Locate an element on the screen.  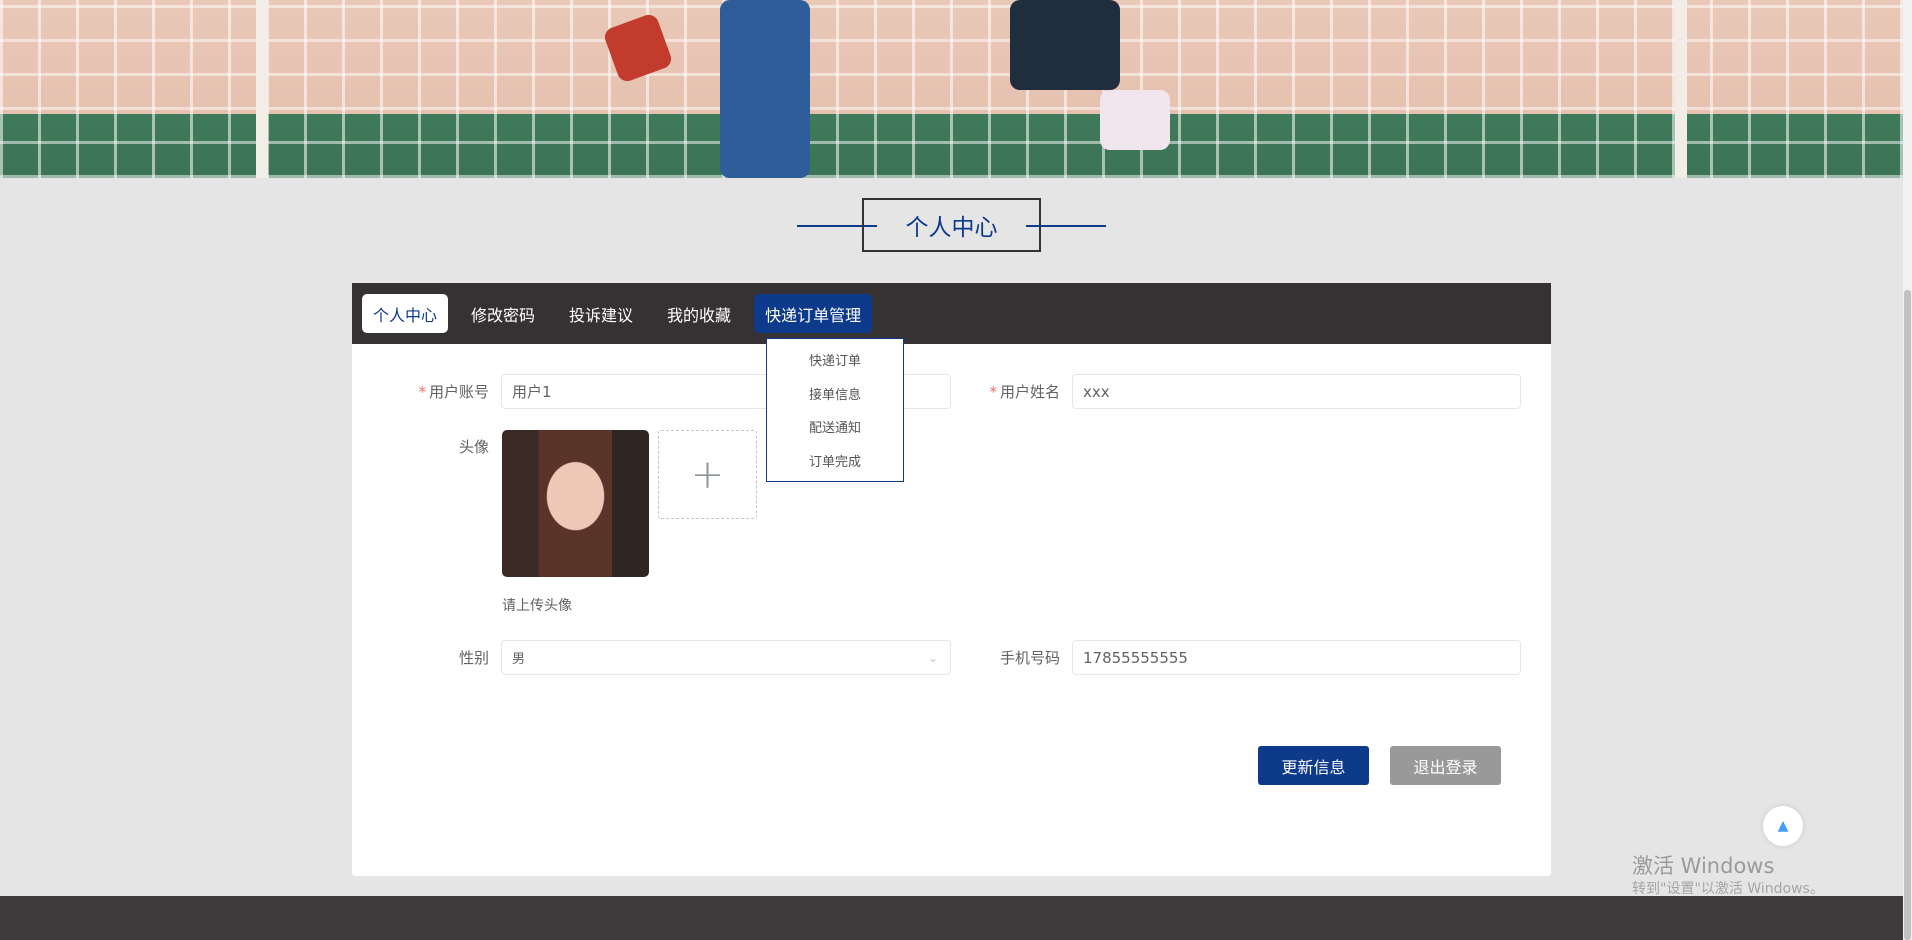
tab-complaints: 投诉建议 is located at coordinates (601, 313).